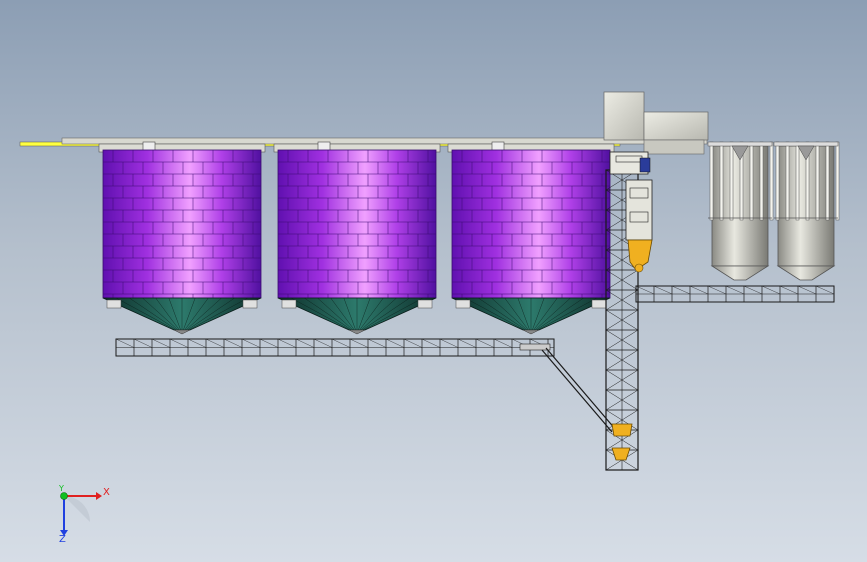 The height and width of the screenshot is (562, 867). What do you see at coordinates (674, 147) in the screenshot?
I see `headhouse-base` at bounding box center [674, 147].